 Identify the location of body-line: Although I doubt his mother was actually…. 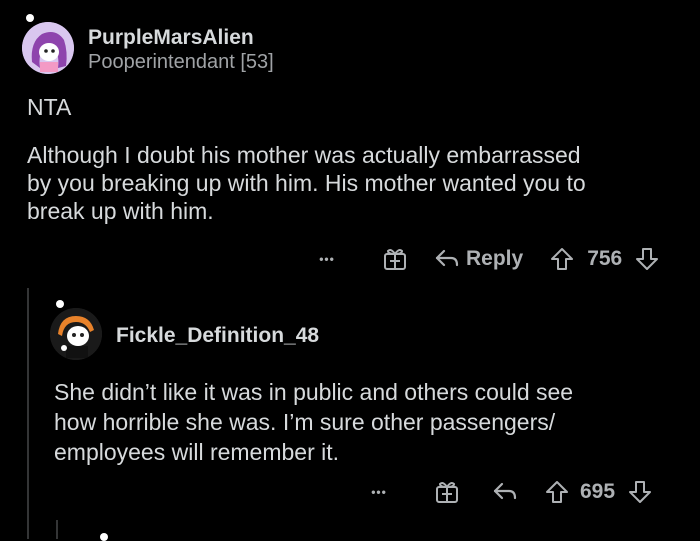
(304, 155).